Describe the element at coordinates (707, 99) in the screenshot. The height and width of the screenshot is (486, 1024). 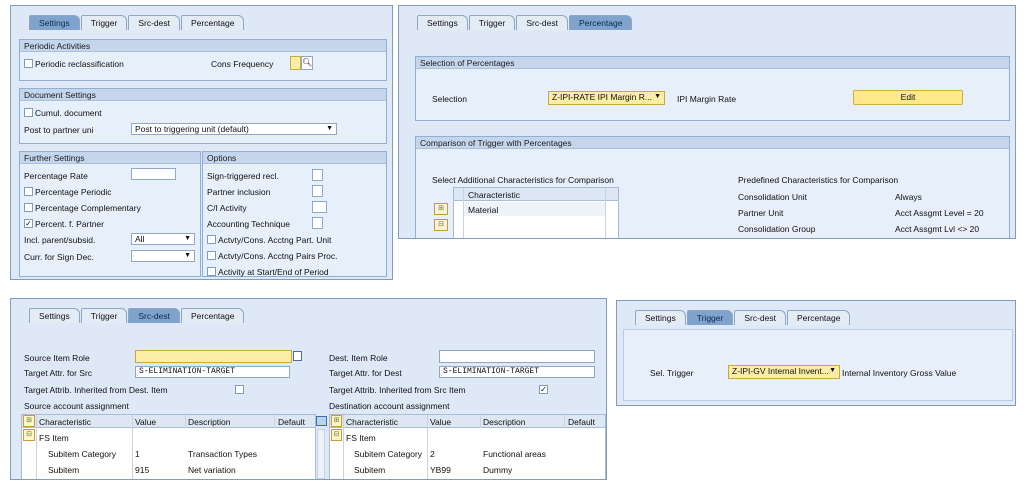
I see `selection-description: IPI Margin Rate` at that location.